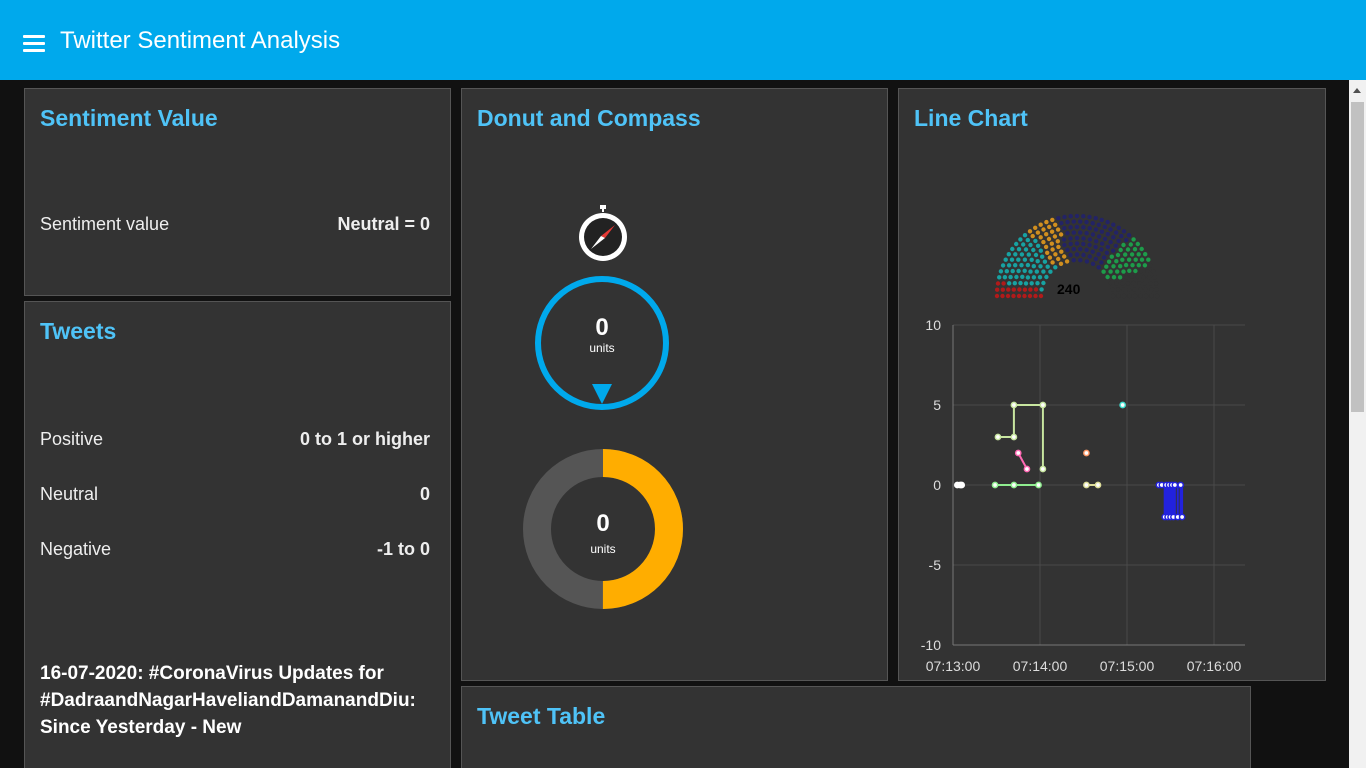  I want to click on donut-widget: 0 units, so click(603, 532).